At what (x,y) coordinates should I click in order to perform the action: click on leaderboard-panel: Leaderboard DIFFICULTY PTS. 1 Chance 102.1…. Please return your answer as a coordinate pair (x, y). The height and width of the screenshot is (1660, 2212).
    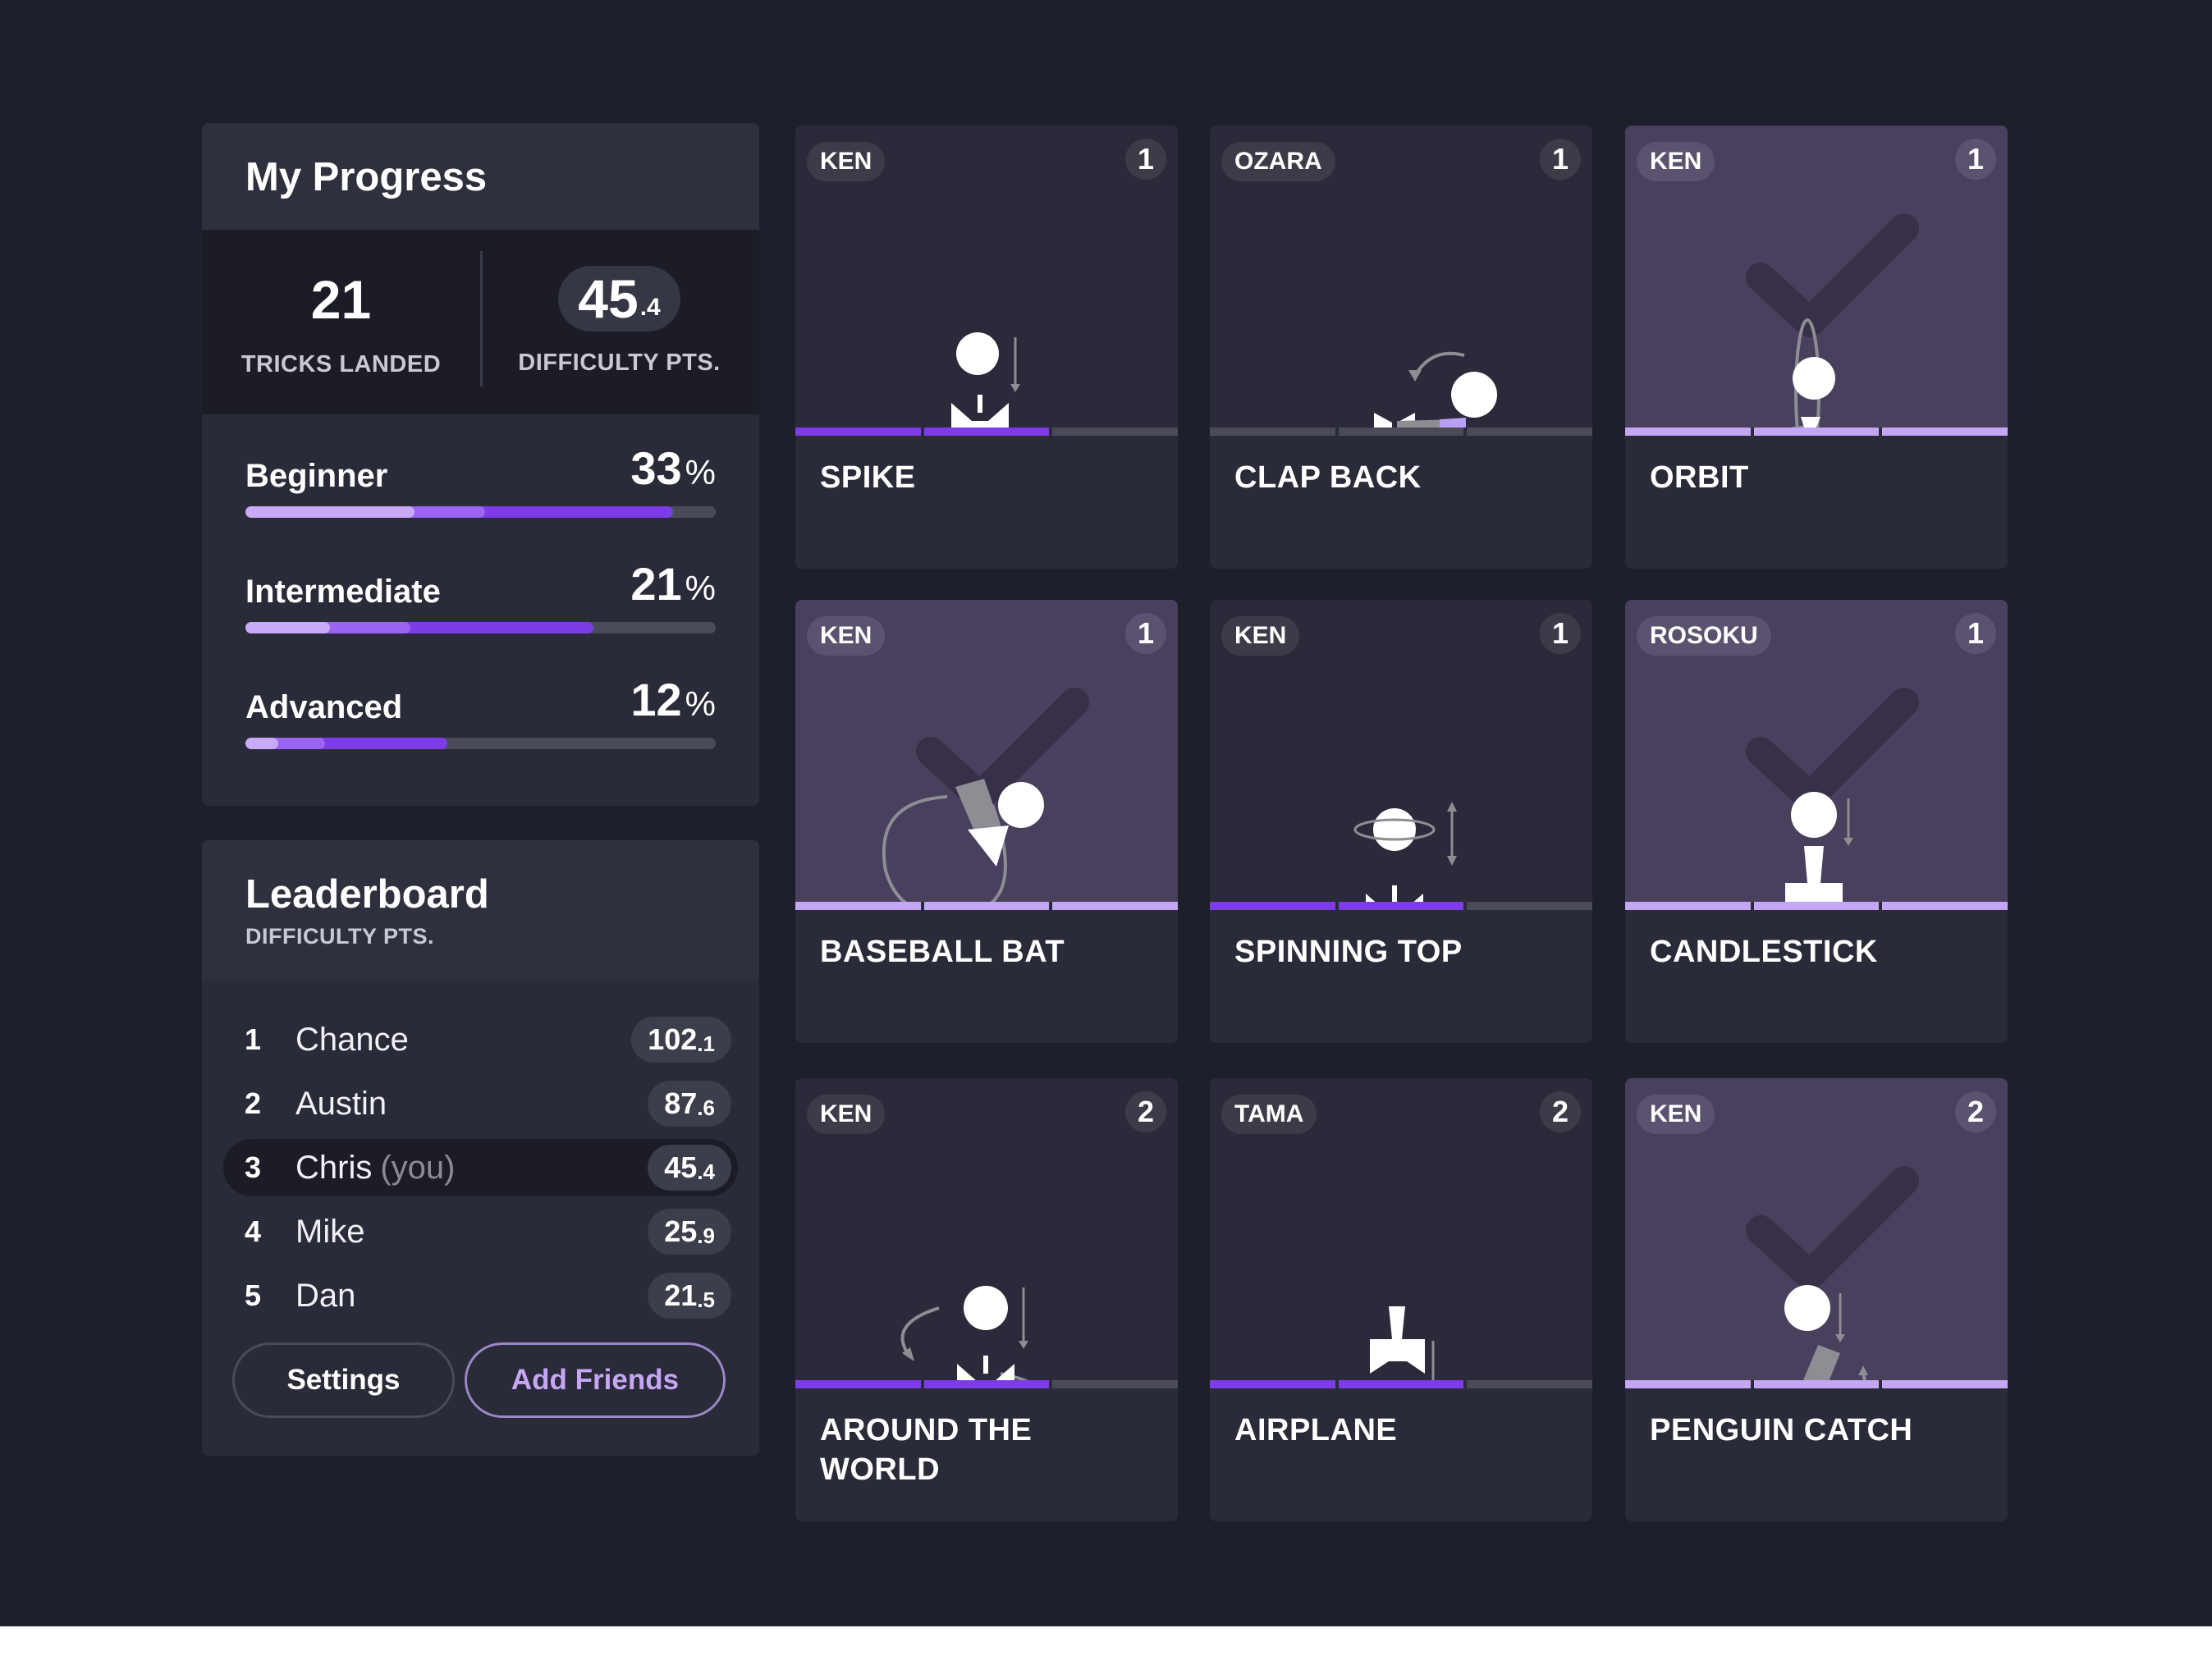
    Looking at the image, I should click on (481, 1148).